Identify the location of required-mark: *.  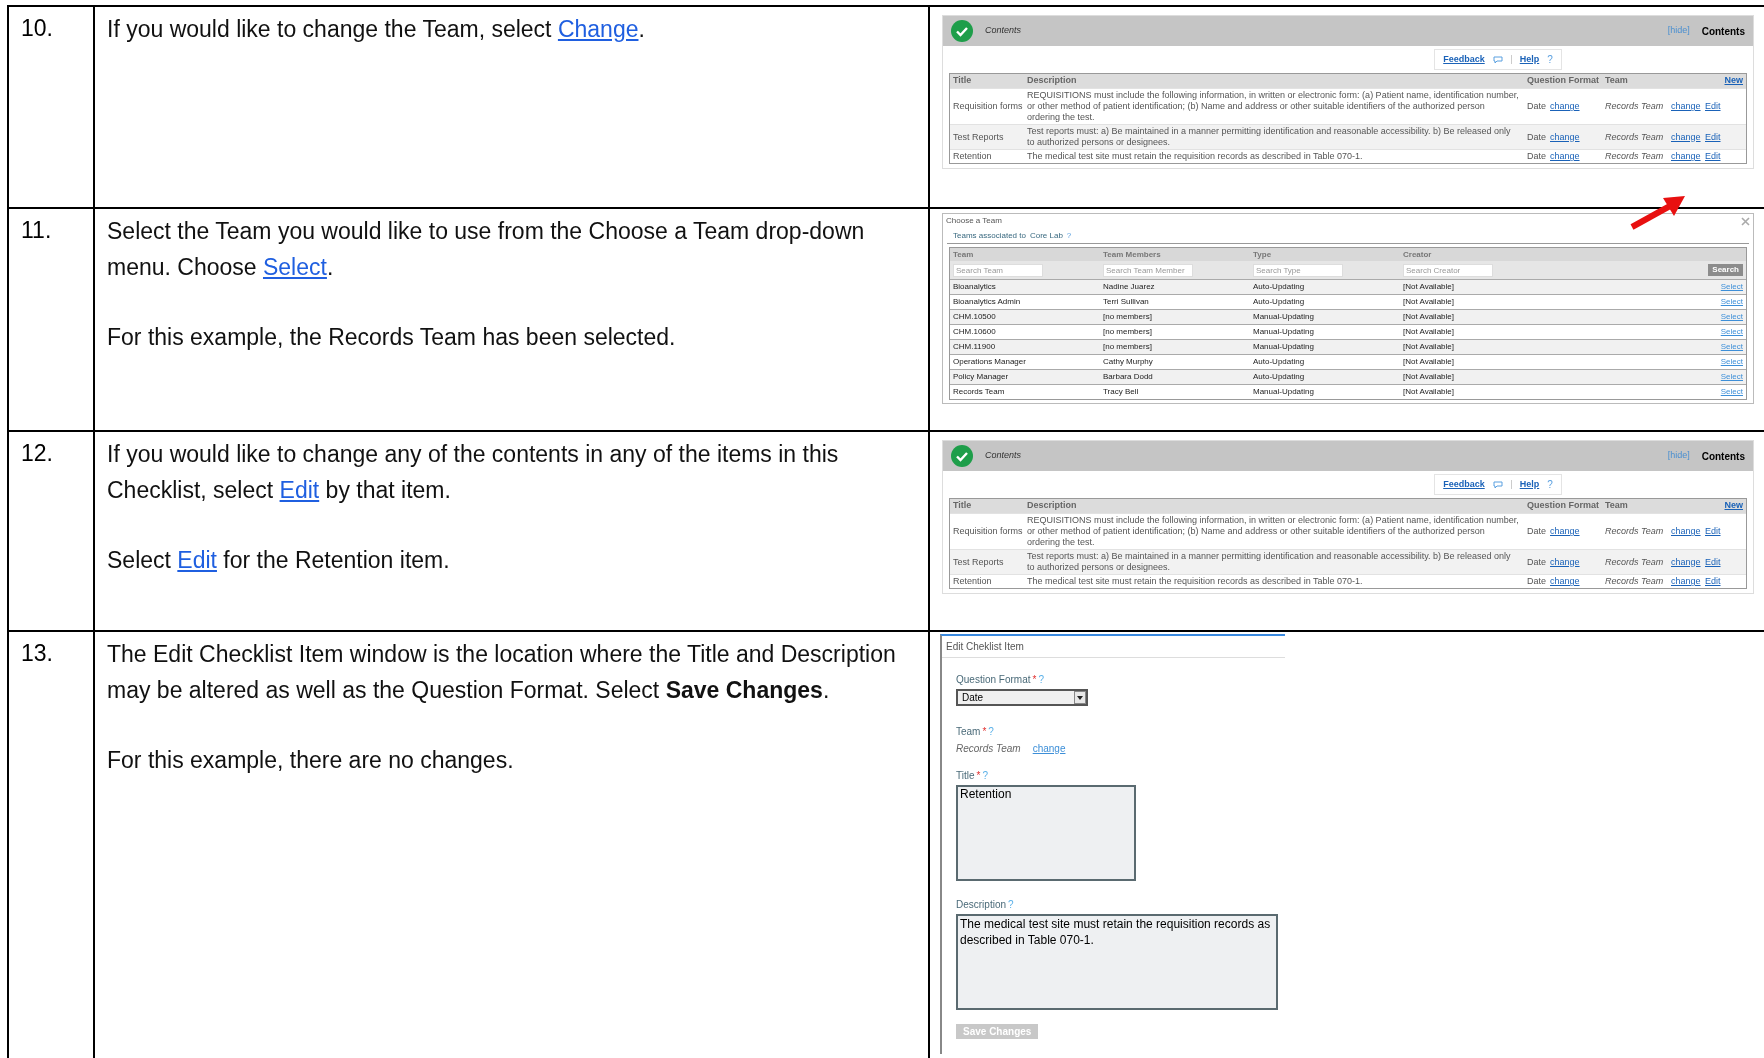
(984, 732).